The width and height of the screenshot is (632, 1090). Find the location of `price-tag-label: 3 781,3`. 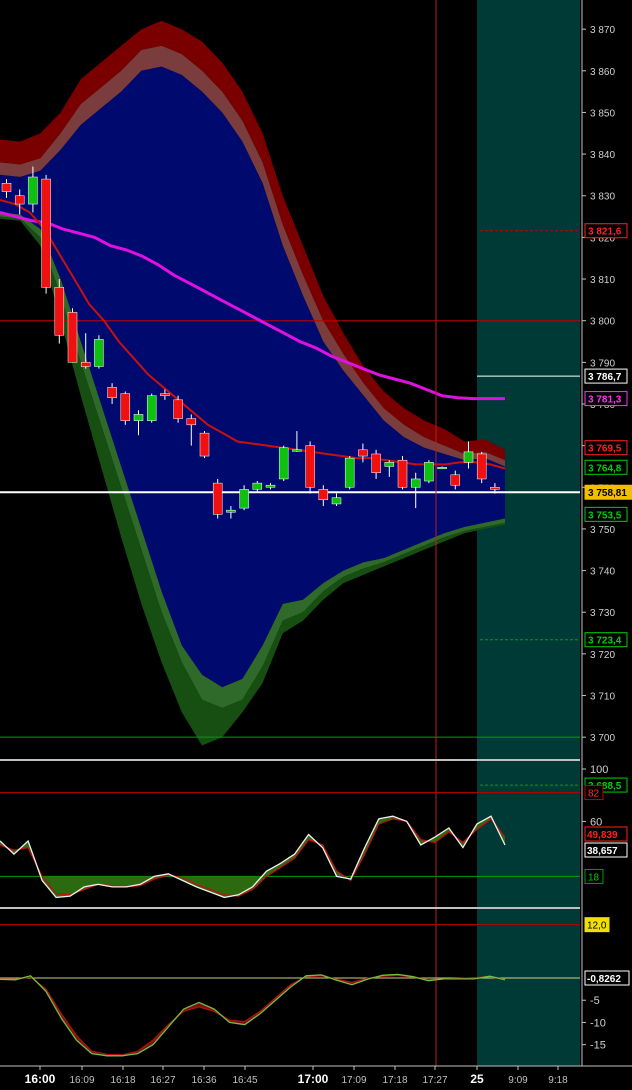

price-tag-label: 3 781,3 is located at coordinates (605, 400).